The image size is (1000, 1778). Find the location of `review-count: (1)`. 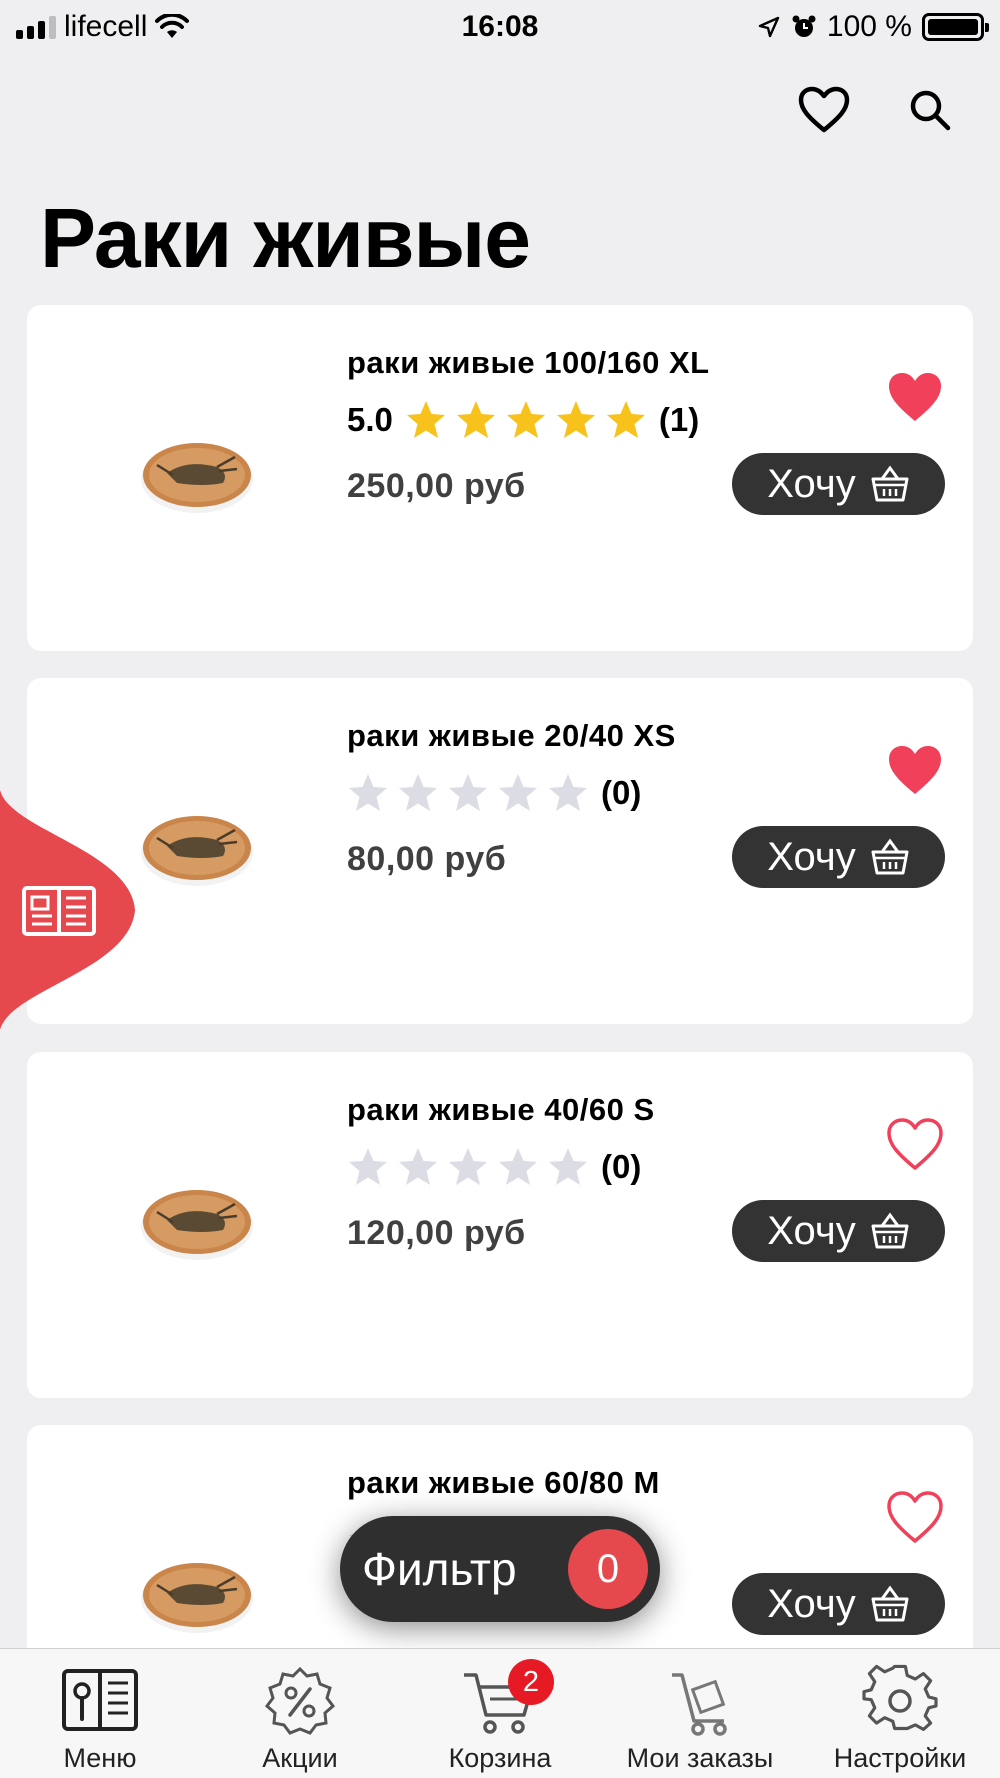

review-count: (1) is located at coordinates (679, 419).